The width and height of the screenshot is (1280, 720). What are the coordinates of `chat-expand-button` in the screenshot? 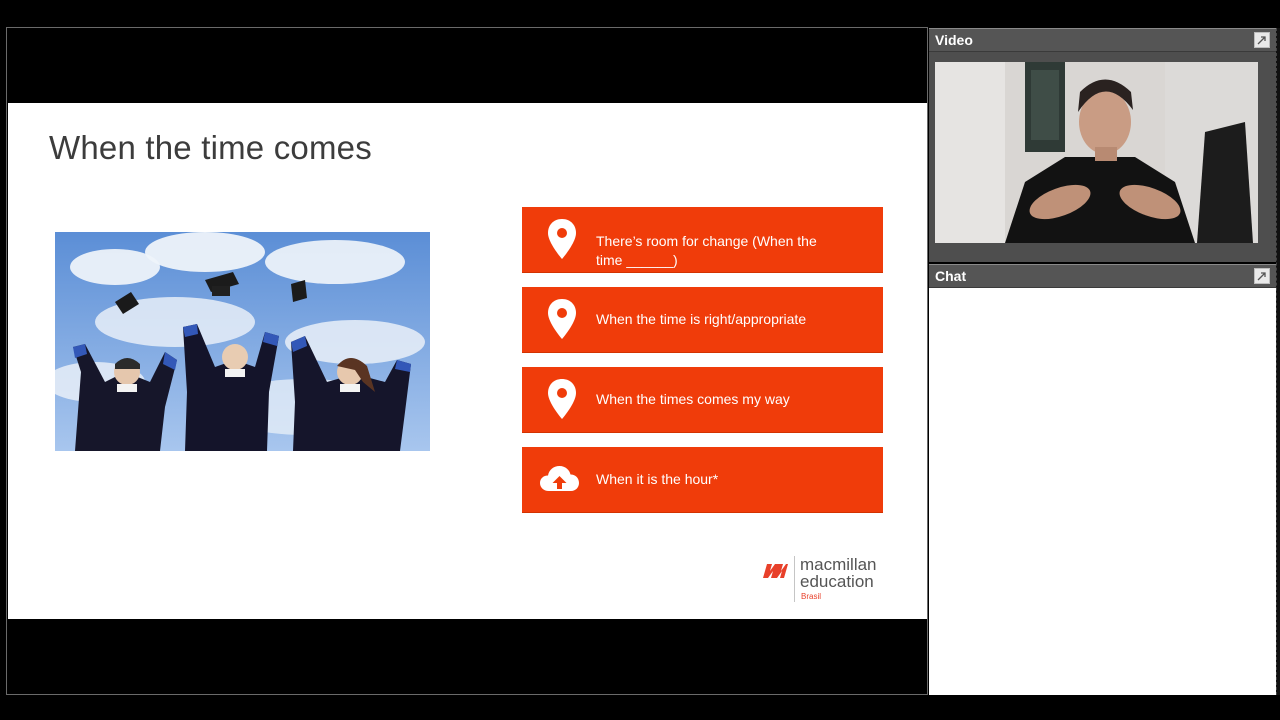 It's located at (1262, 276).